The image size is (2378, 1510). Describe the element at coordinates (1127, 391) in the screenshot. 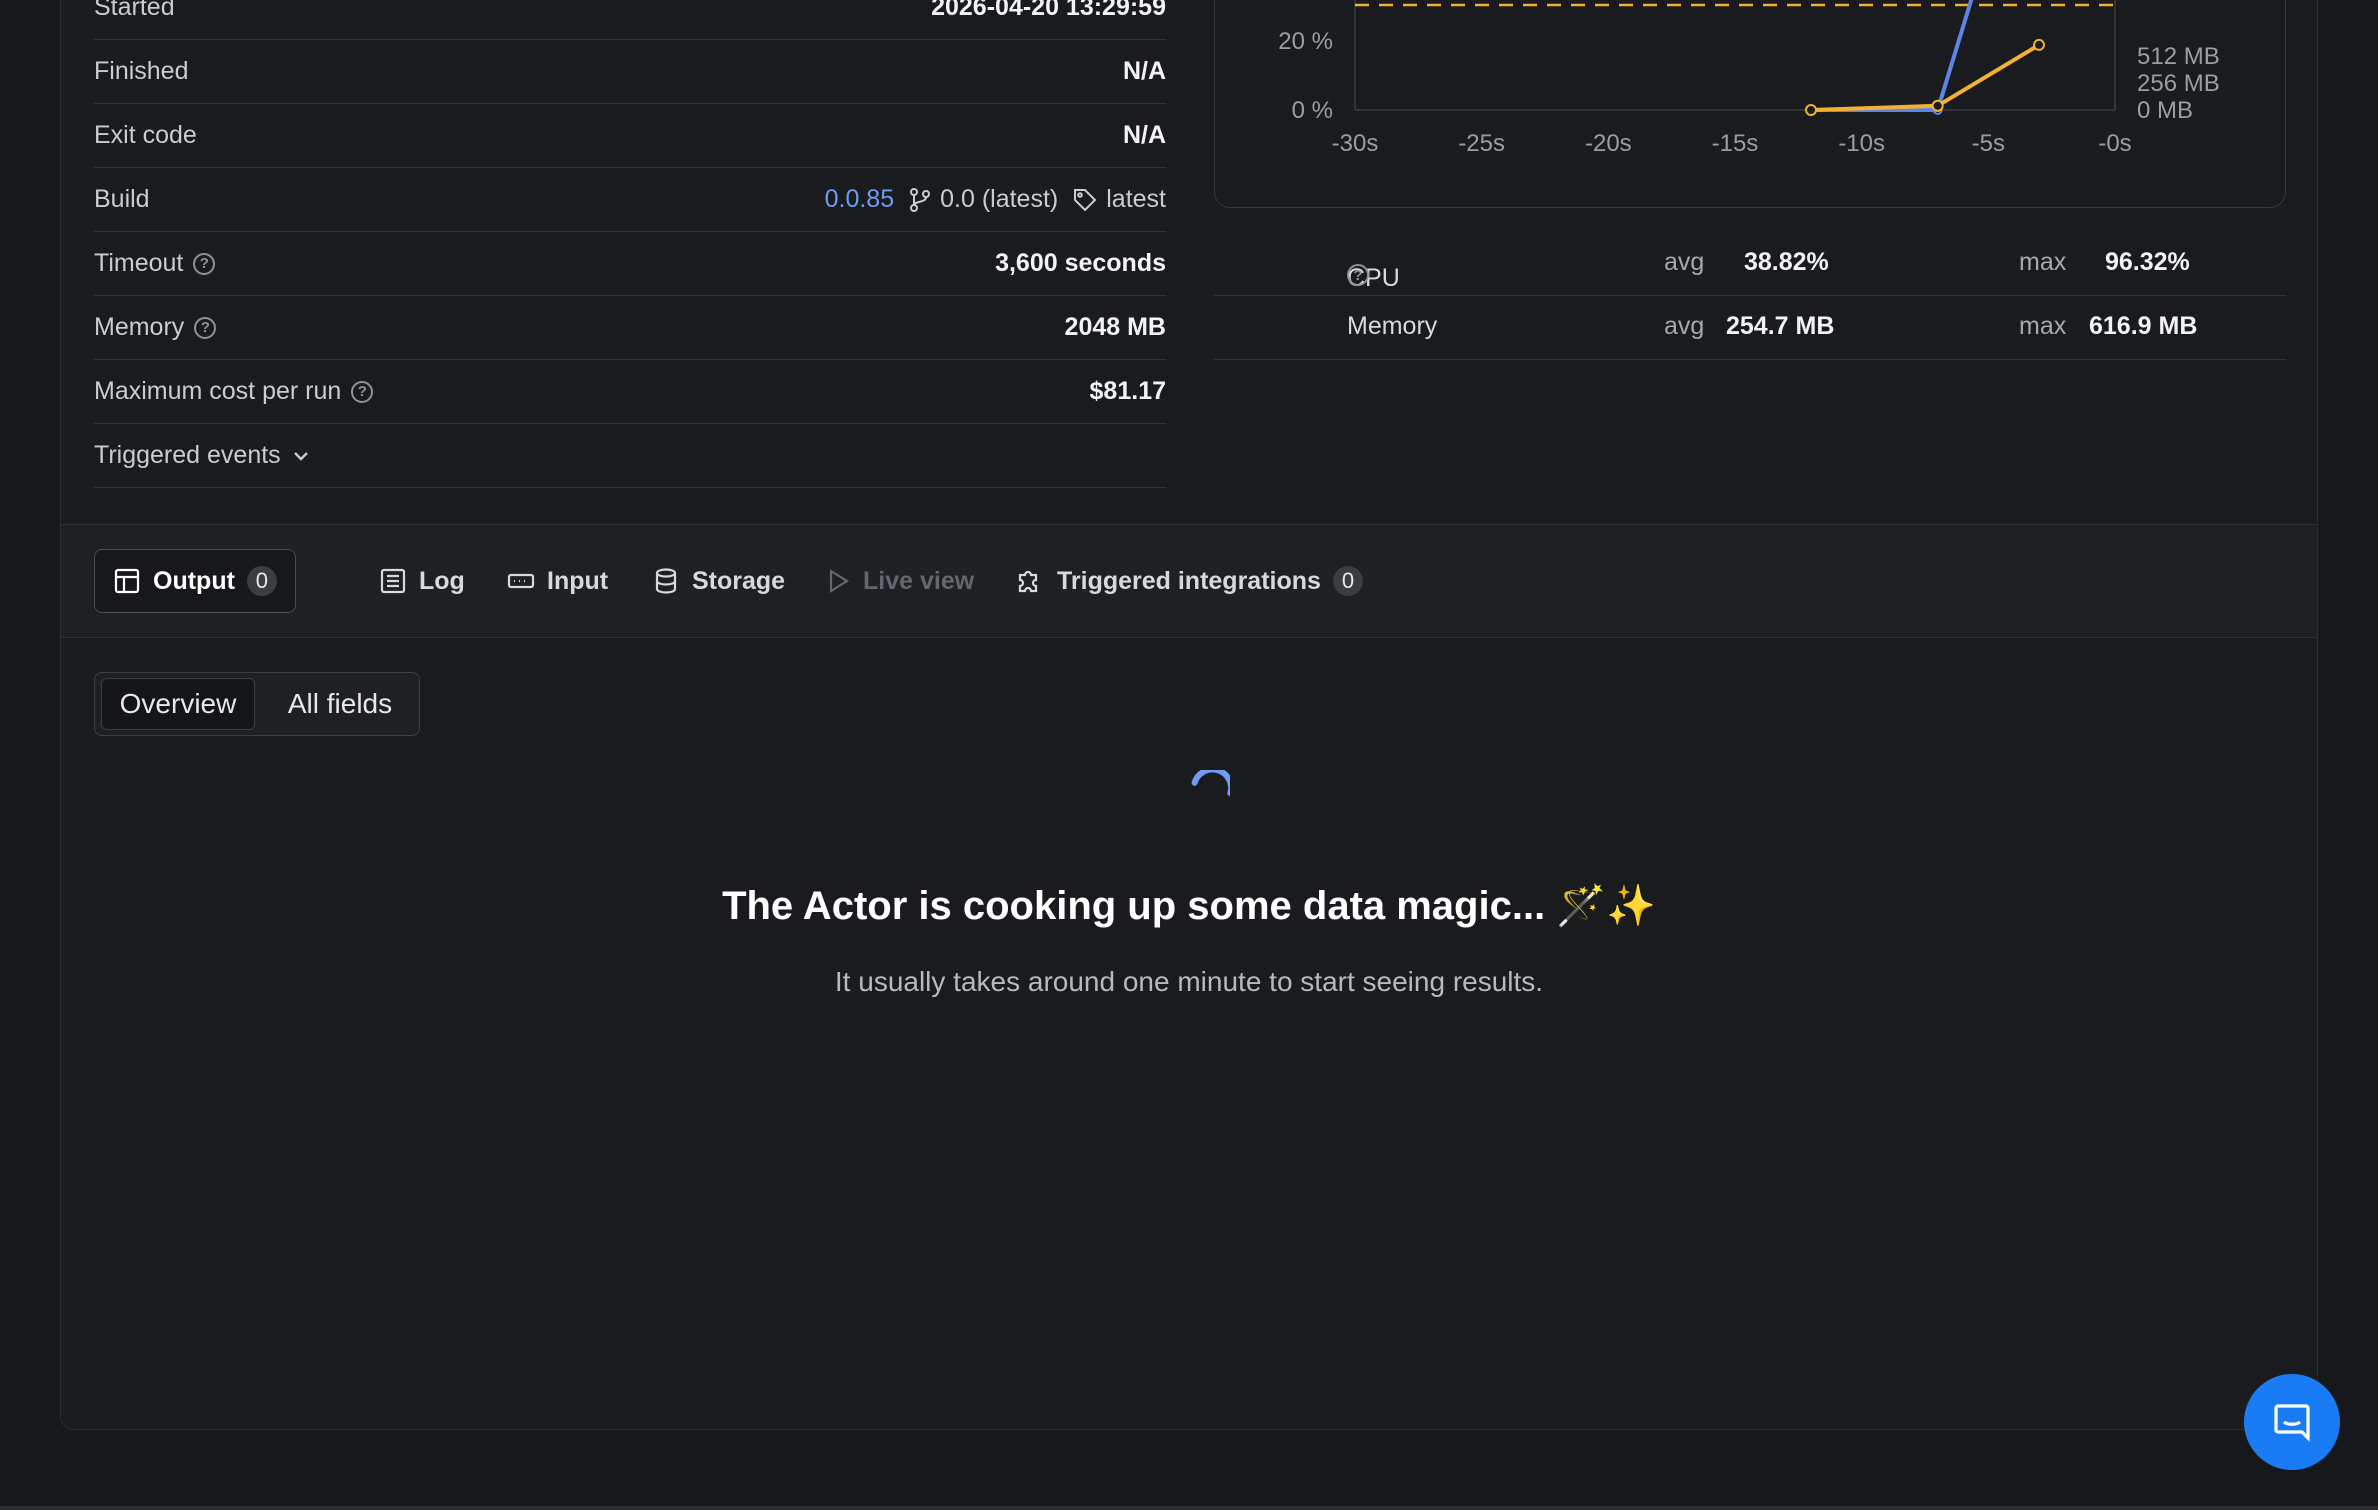

I see `max-cost-value: $81.17` at that location.